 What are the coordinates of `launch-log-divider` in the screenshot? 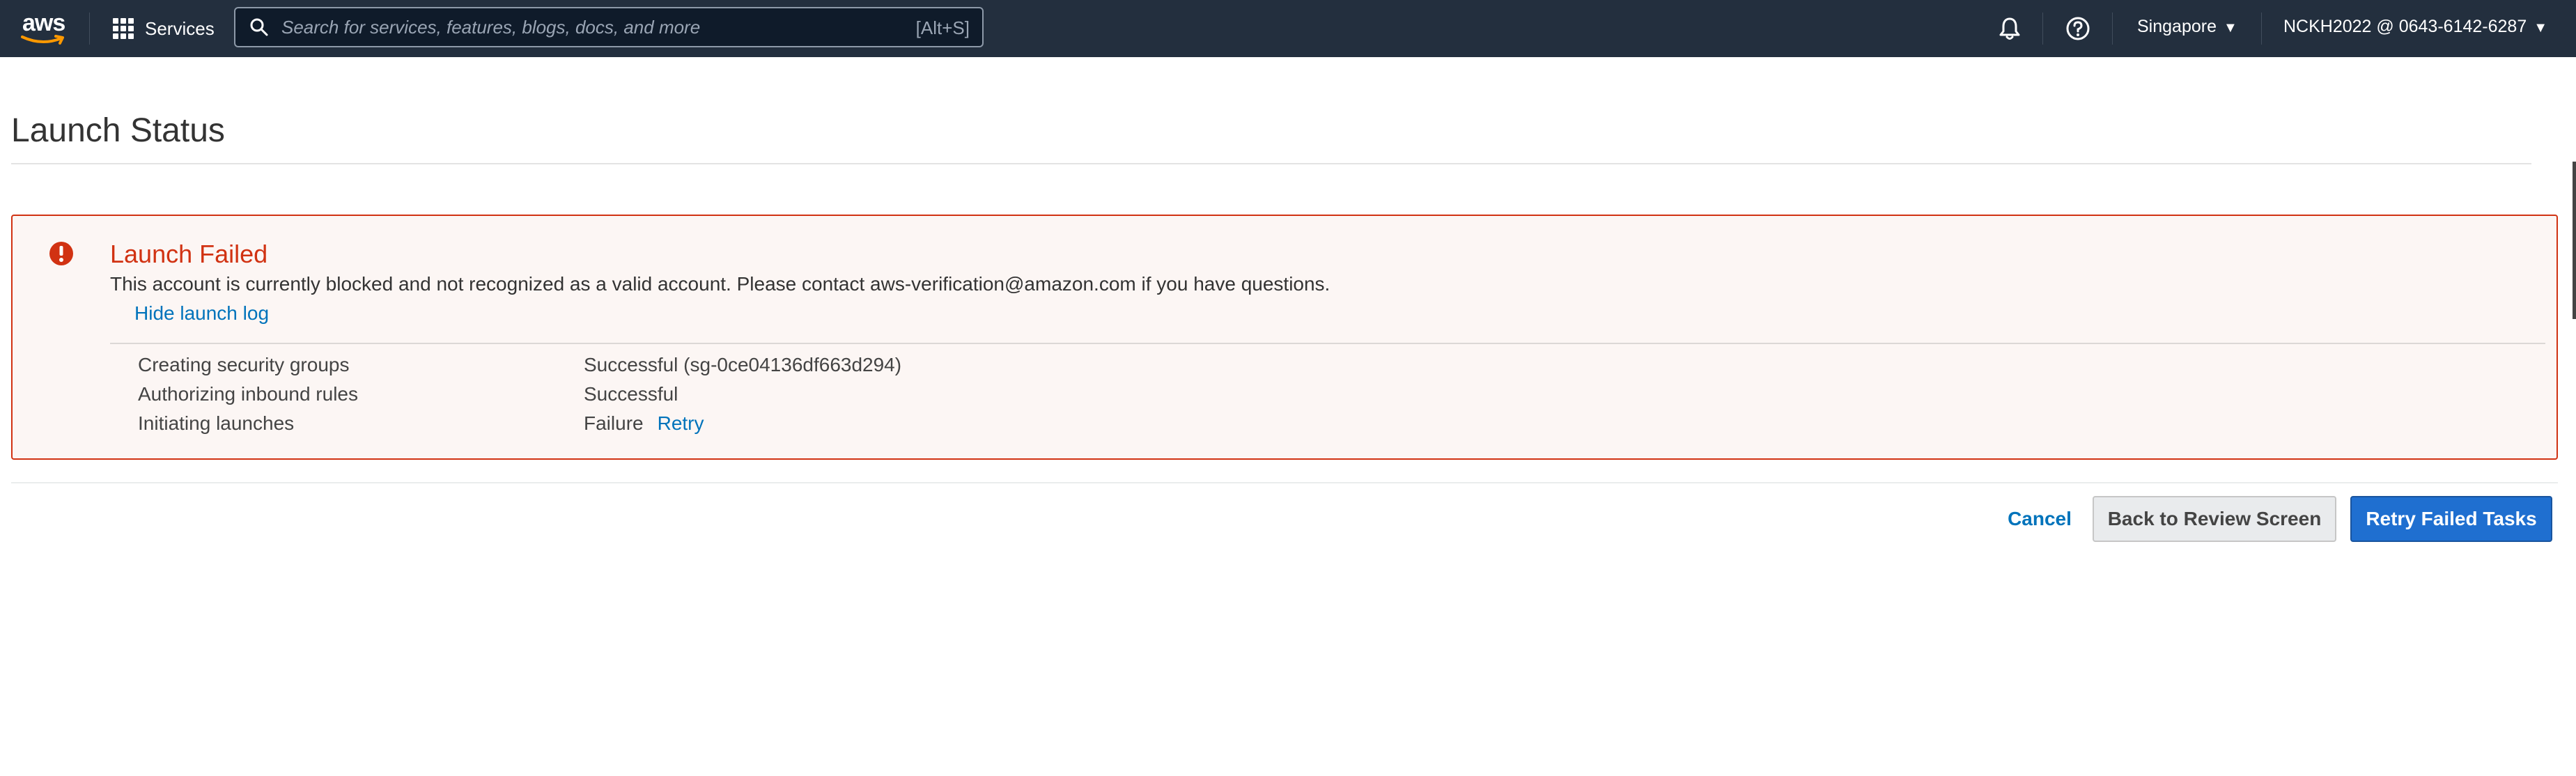 It's located at (1327, 343).